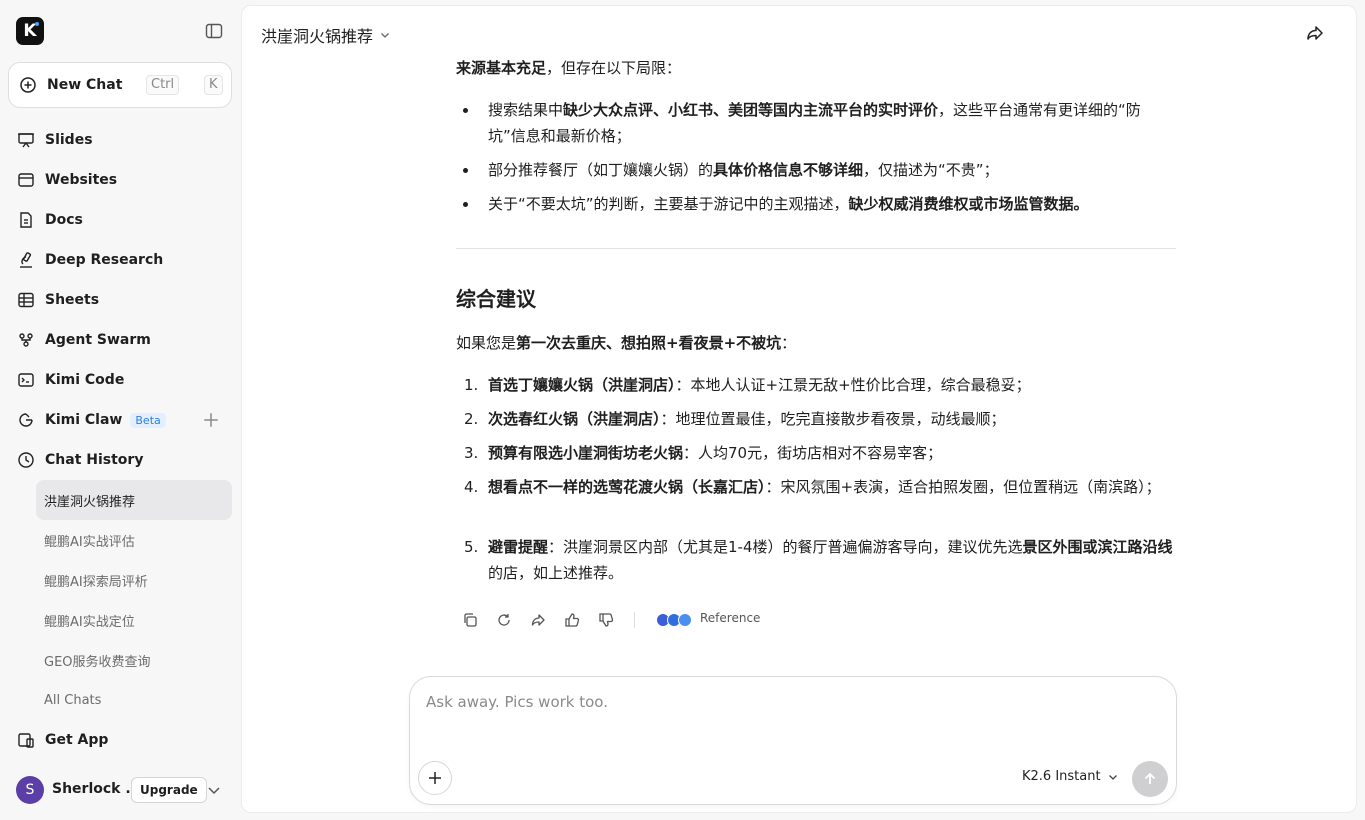 The width and height of the screenshot is (1365, 820). Describe the element at coordinates (813, 453) in the screenshot. I see `list-text: ：人均70元，街坊店相对不容易宰客；` at that location.